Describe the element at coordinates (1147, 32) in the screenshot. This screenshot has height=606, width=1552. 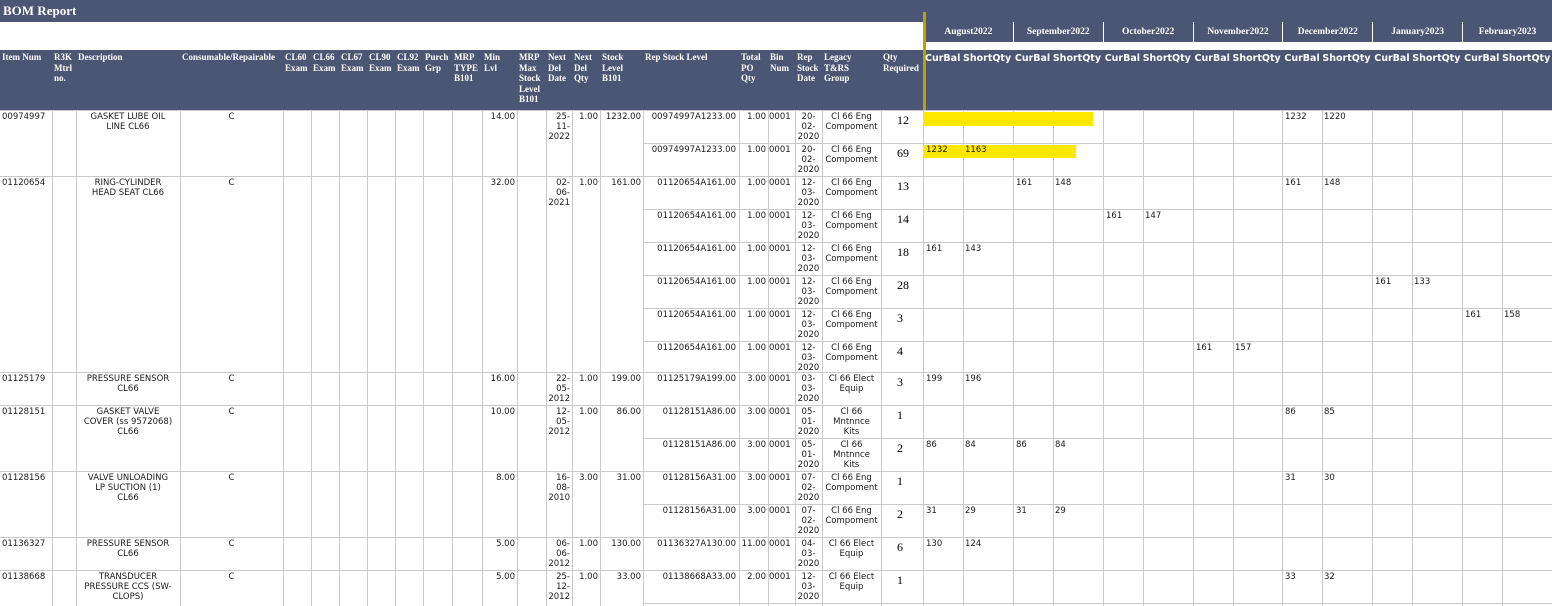
I see `month-header: October2022` at that location.